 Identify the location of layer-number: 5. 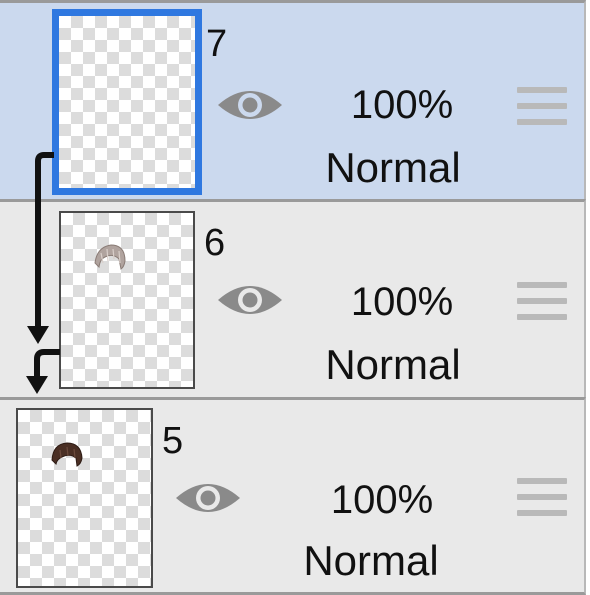
(173, 441).